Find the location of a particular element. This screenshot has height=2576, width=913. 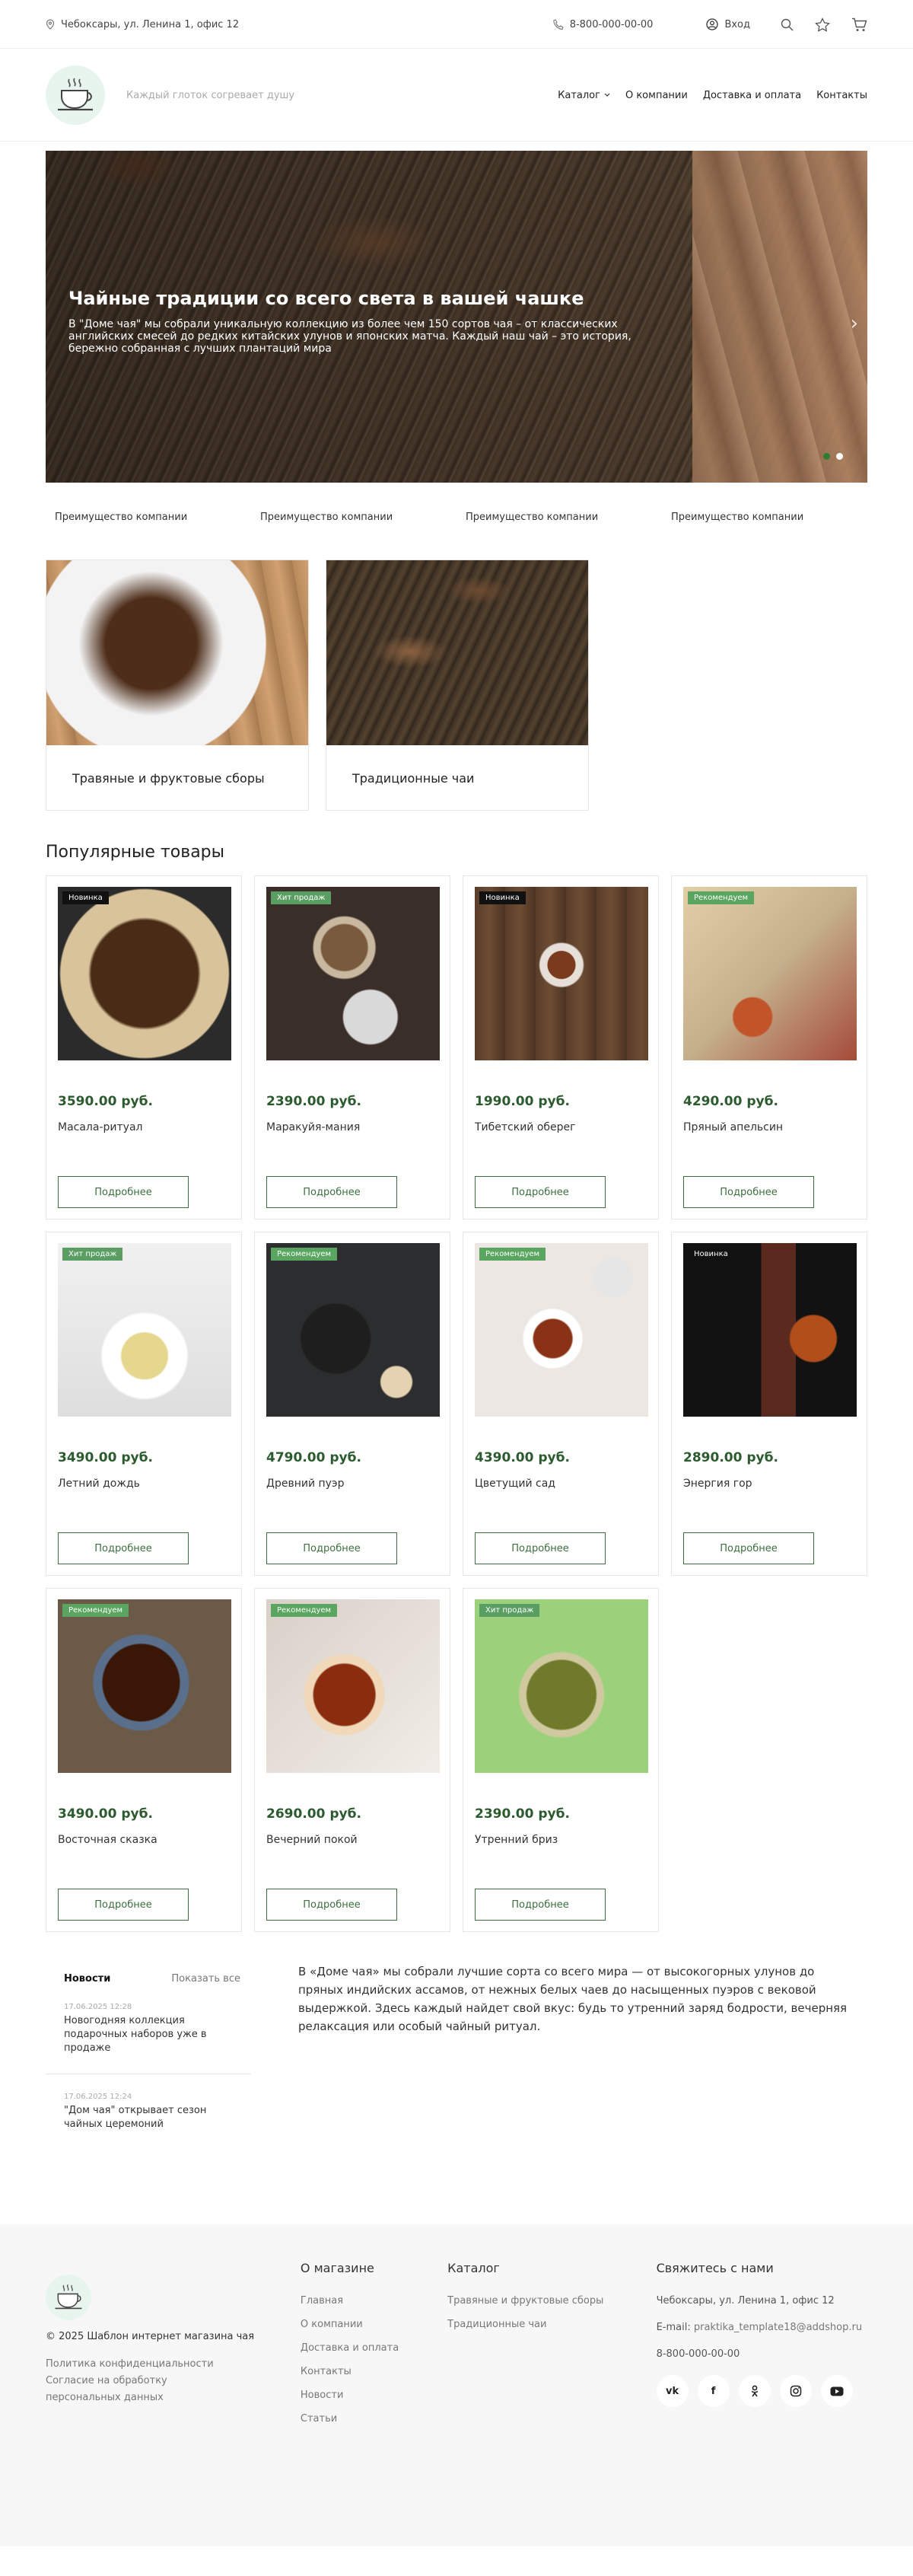

star-icon is located at coordinates (822, 25).